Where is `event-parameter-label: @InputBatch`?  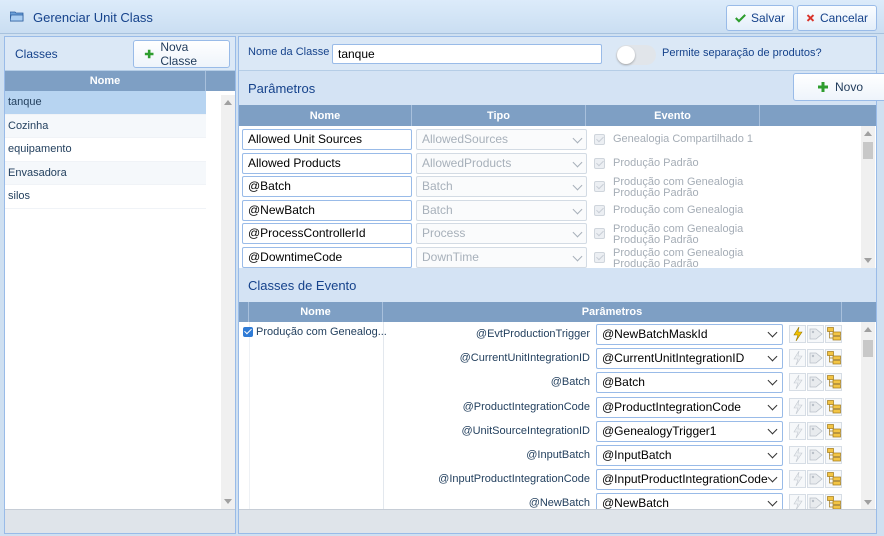
event-parameter-label: @InputBatch is located at coordinates (558, 455).